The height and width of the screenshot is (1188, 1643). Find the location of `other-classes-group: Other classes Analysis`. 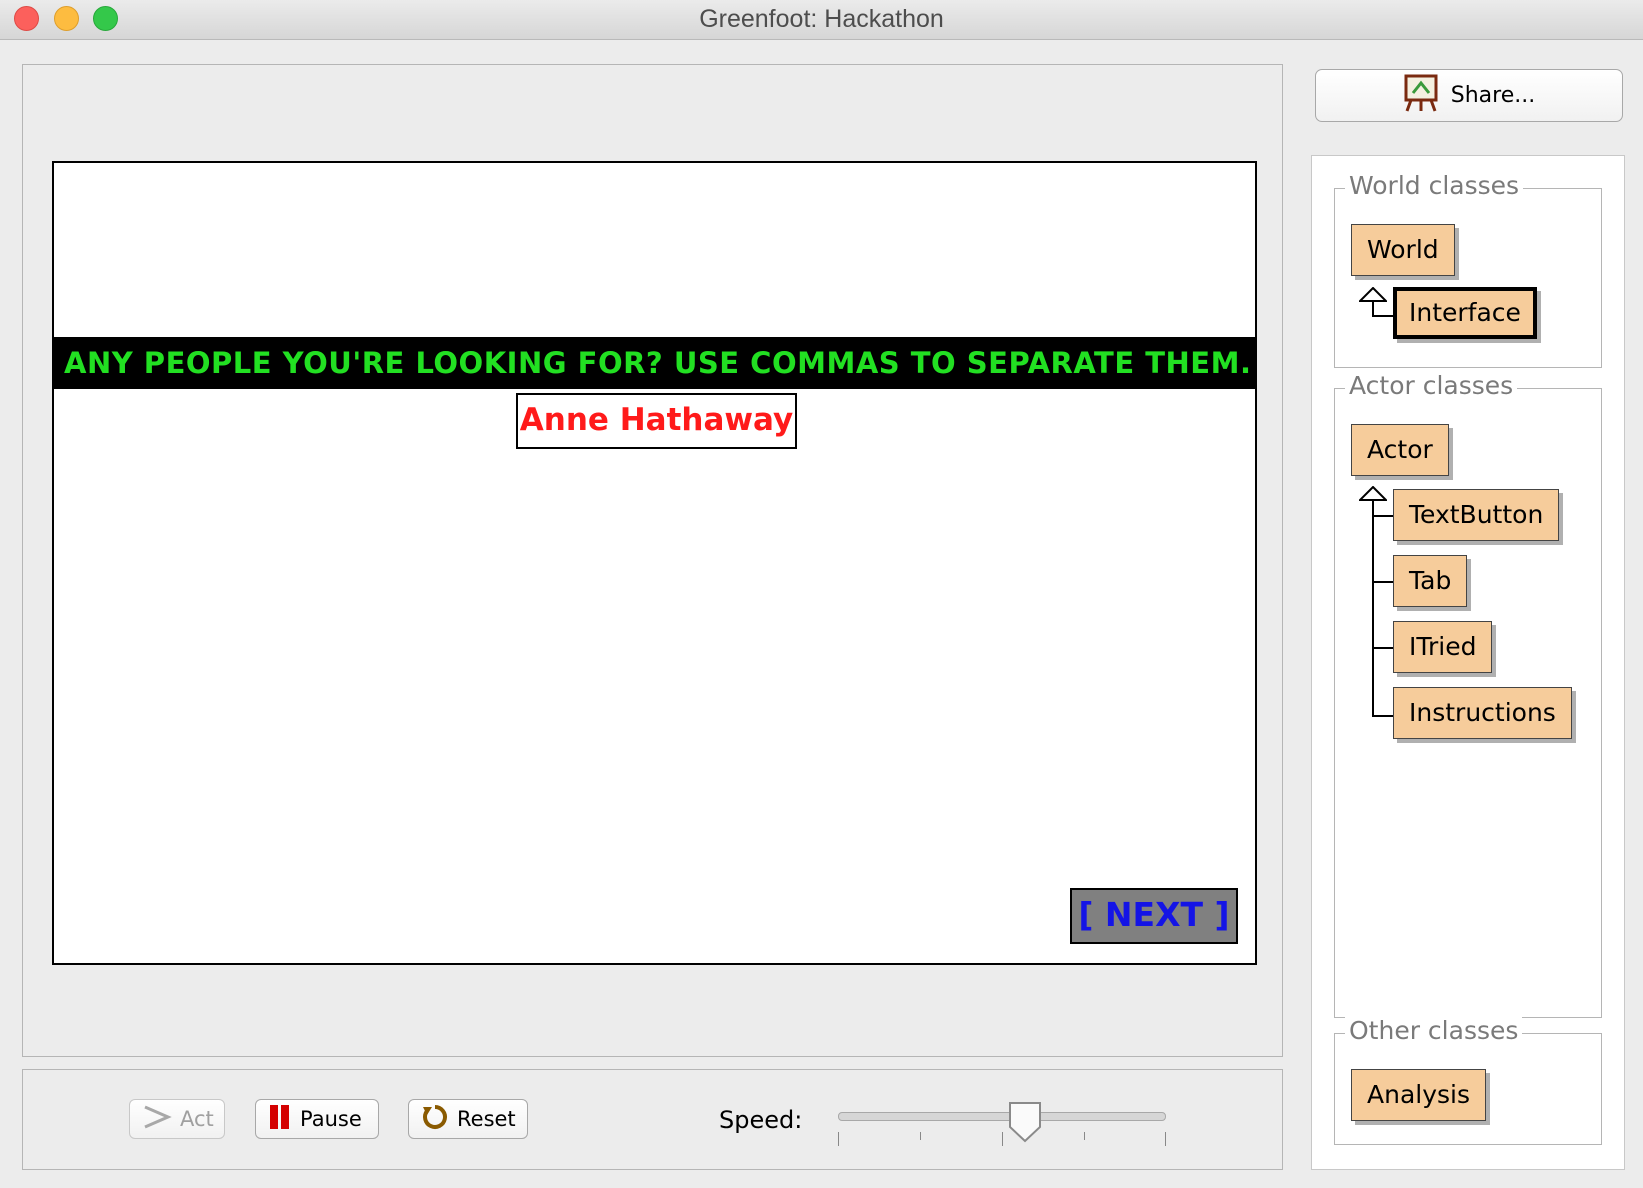

other-classes-group: Other classes Analysis is located at coordinates (1468, 1080).